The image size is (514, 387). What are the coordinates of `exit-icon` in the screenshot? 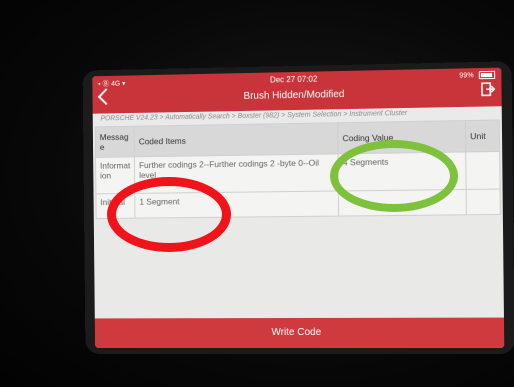 It's located at (488, 89).